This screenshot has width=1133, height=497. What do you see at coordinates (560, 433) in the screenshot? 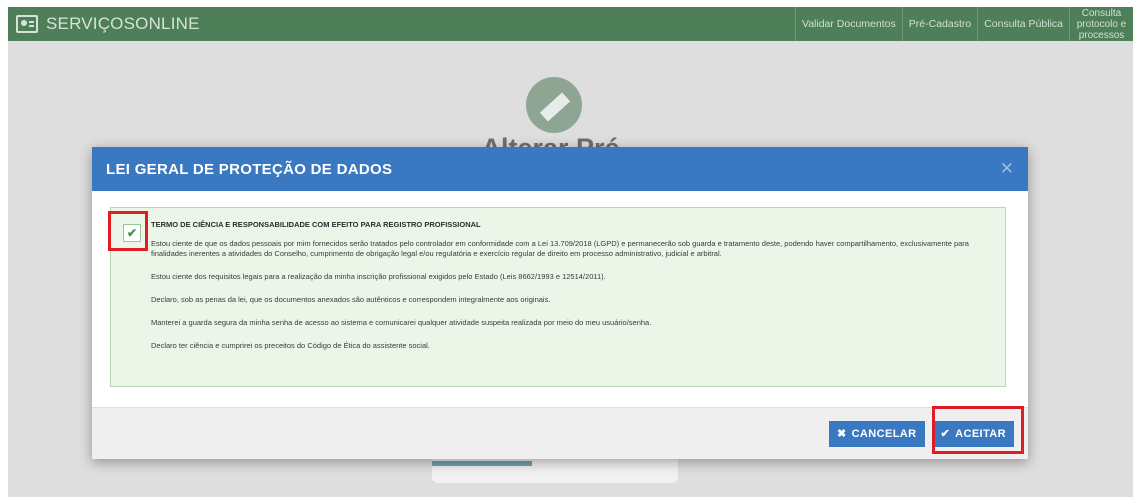
I see `modal-footer: ✖ CANCELAR ✔ ACEITAR` at bounding box center [560, 433].